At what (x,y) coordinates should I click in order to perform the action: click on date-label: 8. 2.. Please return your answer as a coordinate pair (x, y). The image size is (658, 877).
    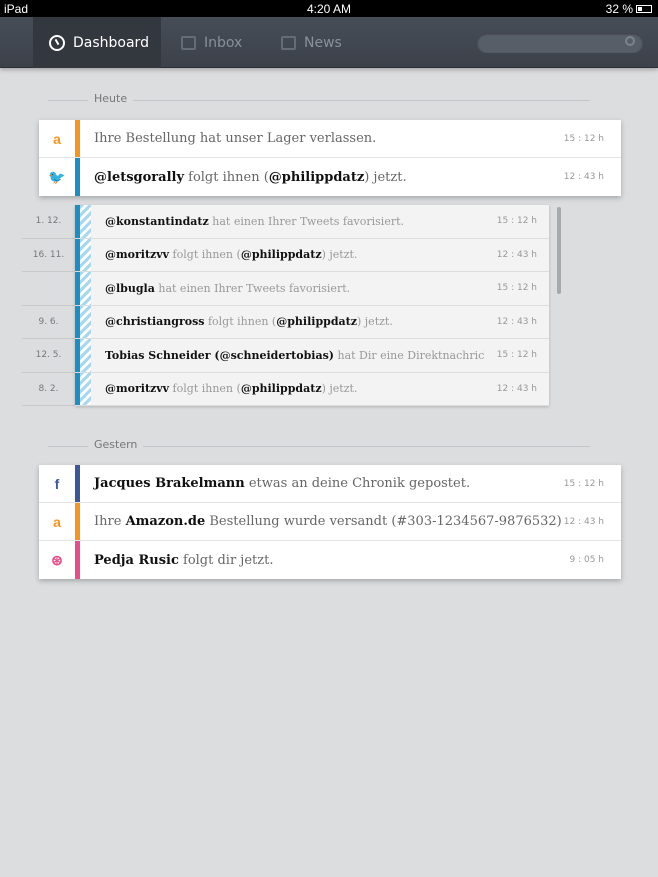
    Looking at the image, I should click on (48, 389).